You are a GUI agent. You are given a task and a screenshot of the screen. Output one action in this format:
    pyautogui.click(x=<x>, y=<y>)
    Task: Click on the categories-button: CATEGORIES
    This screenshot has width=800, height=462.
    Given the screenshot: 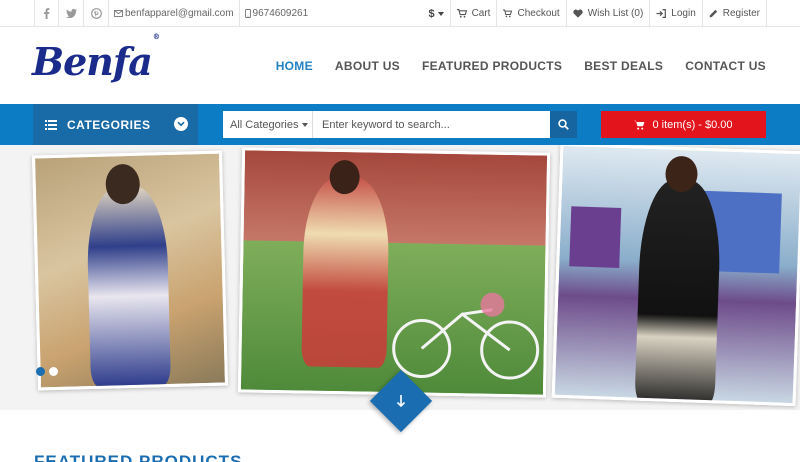 What is the action you would take?
    pyautogui.click(x=115, y=124)
    